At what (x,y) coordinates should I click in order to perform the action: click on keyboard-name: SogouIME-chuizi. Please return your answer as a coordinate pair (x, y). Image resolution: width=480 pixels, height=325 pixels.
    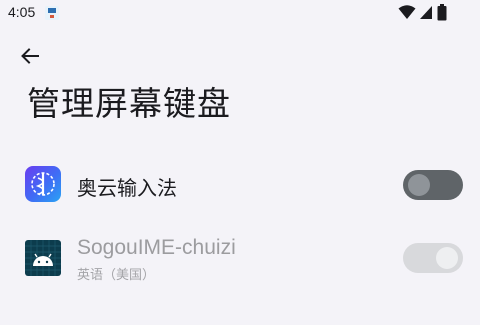
    Looking at the image, I should click on (156, 247).